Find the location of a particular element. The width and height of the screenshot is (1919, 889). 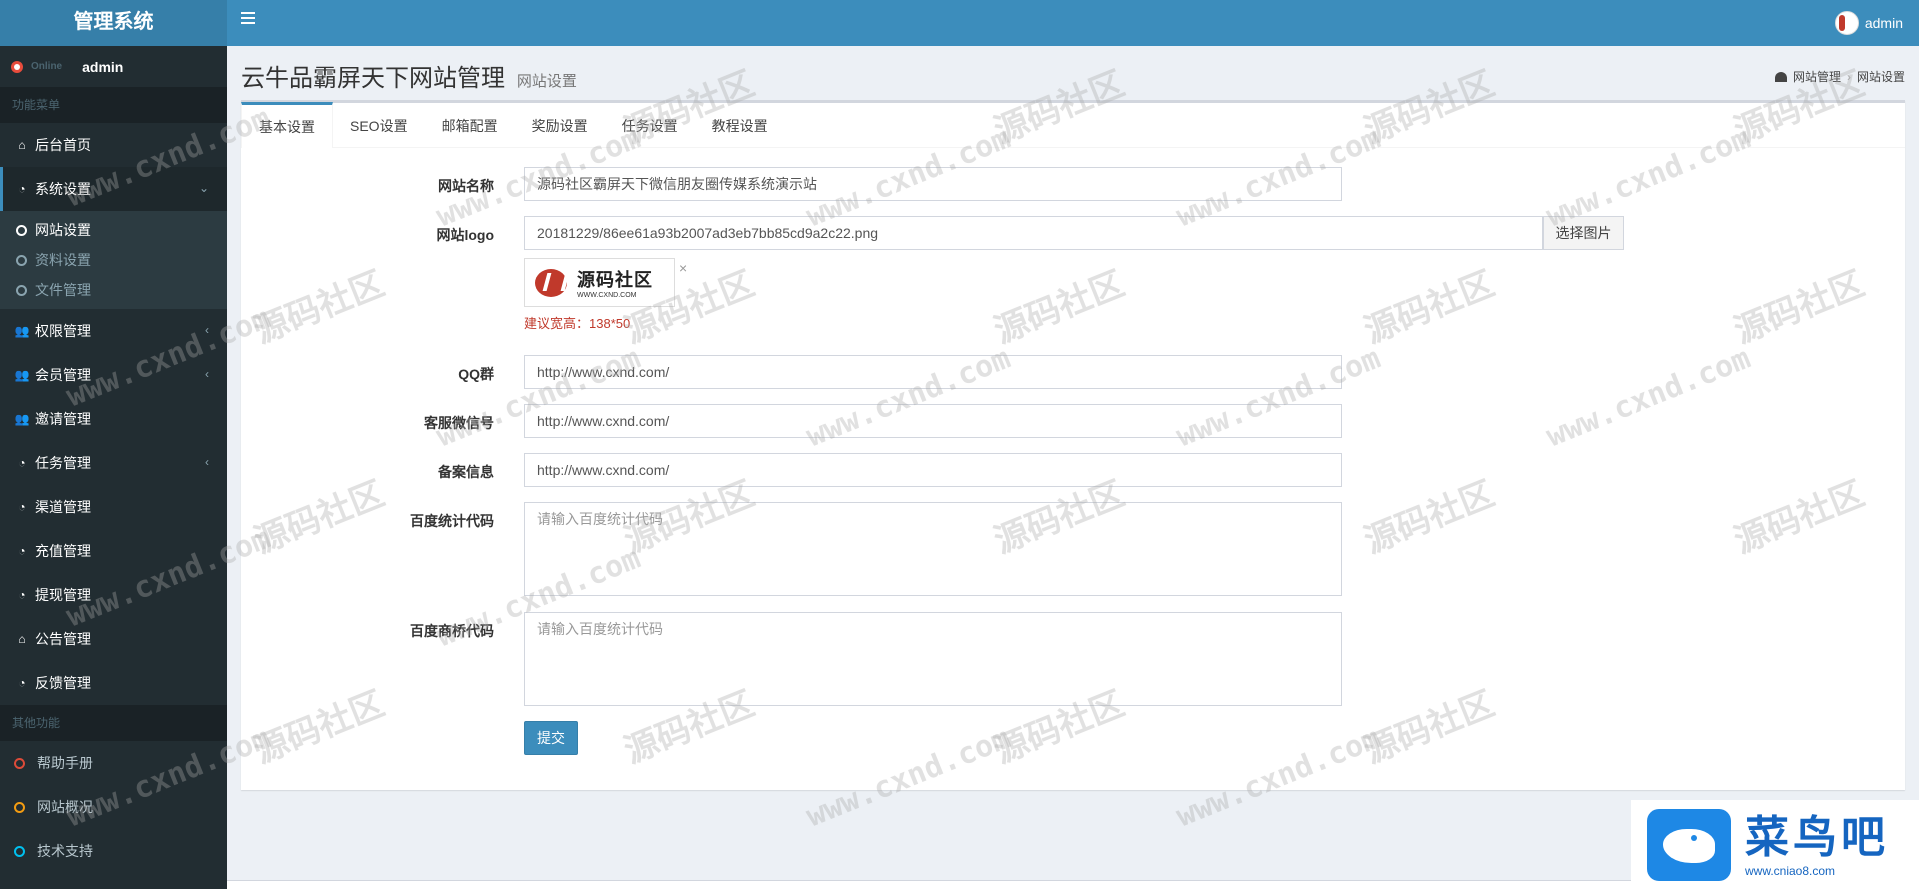

submenu-item-profile-settings: 资料设置 is located at coordinates (113, 260).